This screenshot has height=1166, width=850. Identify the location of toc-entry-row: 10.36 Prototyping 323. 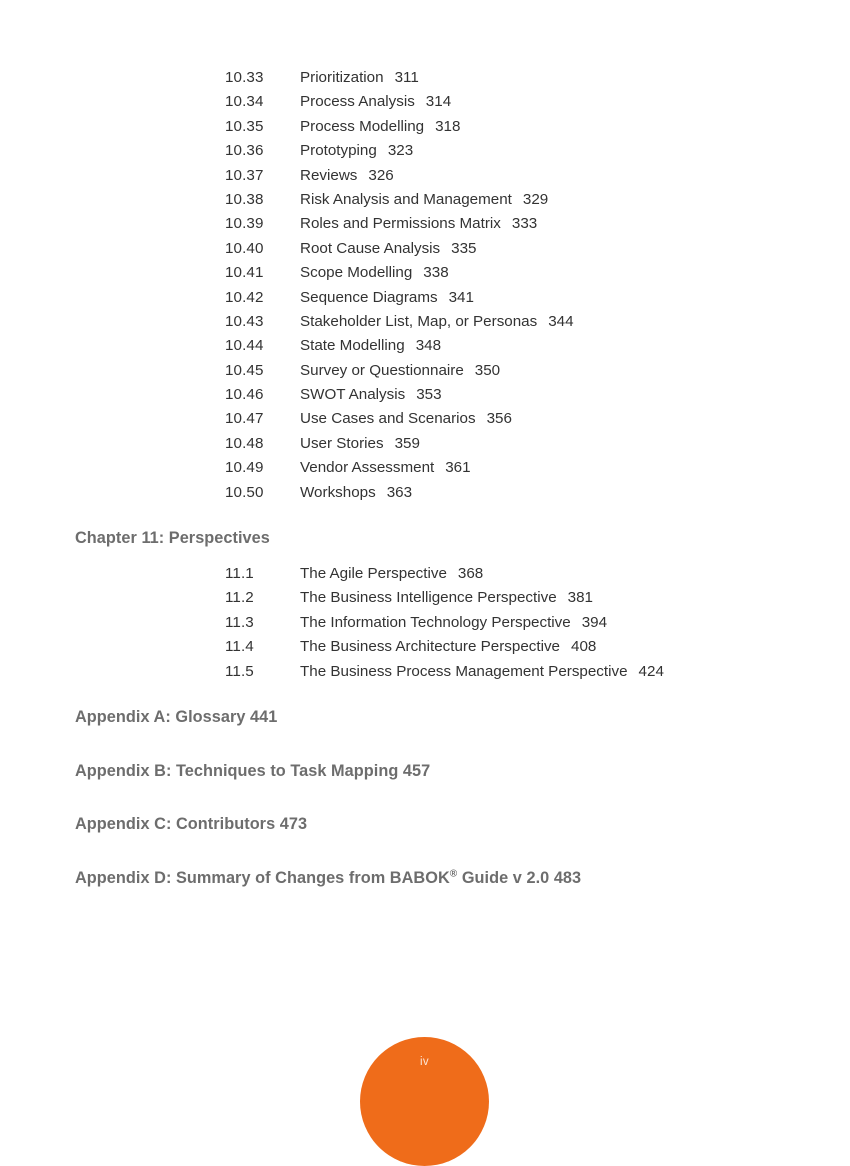
(425, 151).